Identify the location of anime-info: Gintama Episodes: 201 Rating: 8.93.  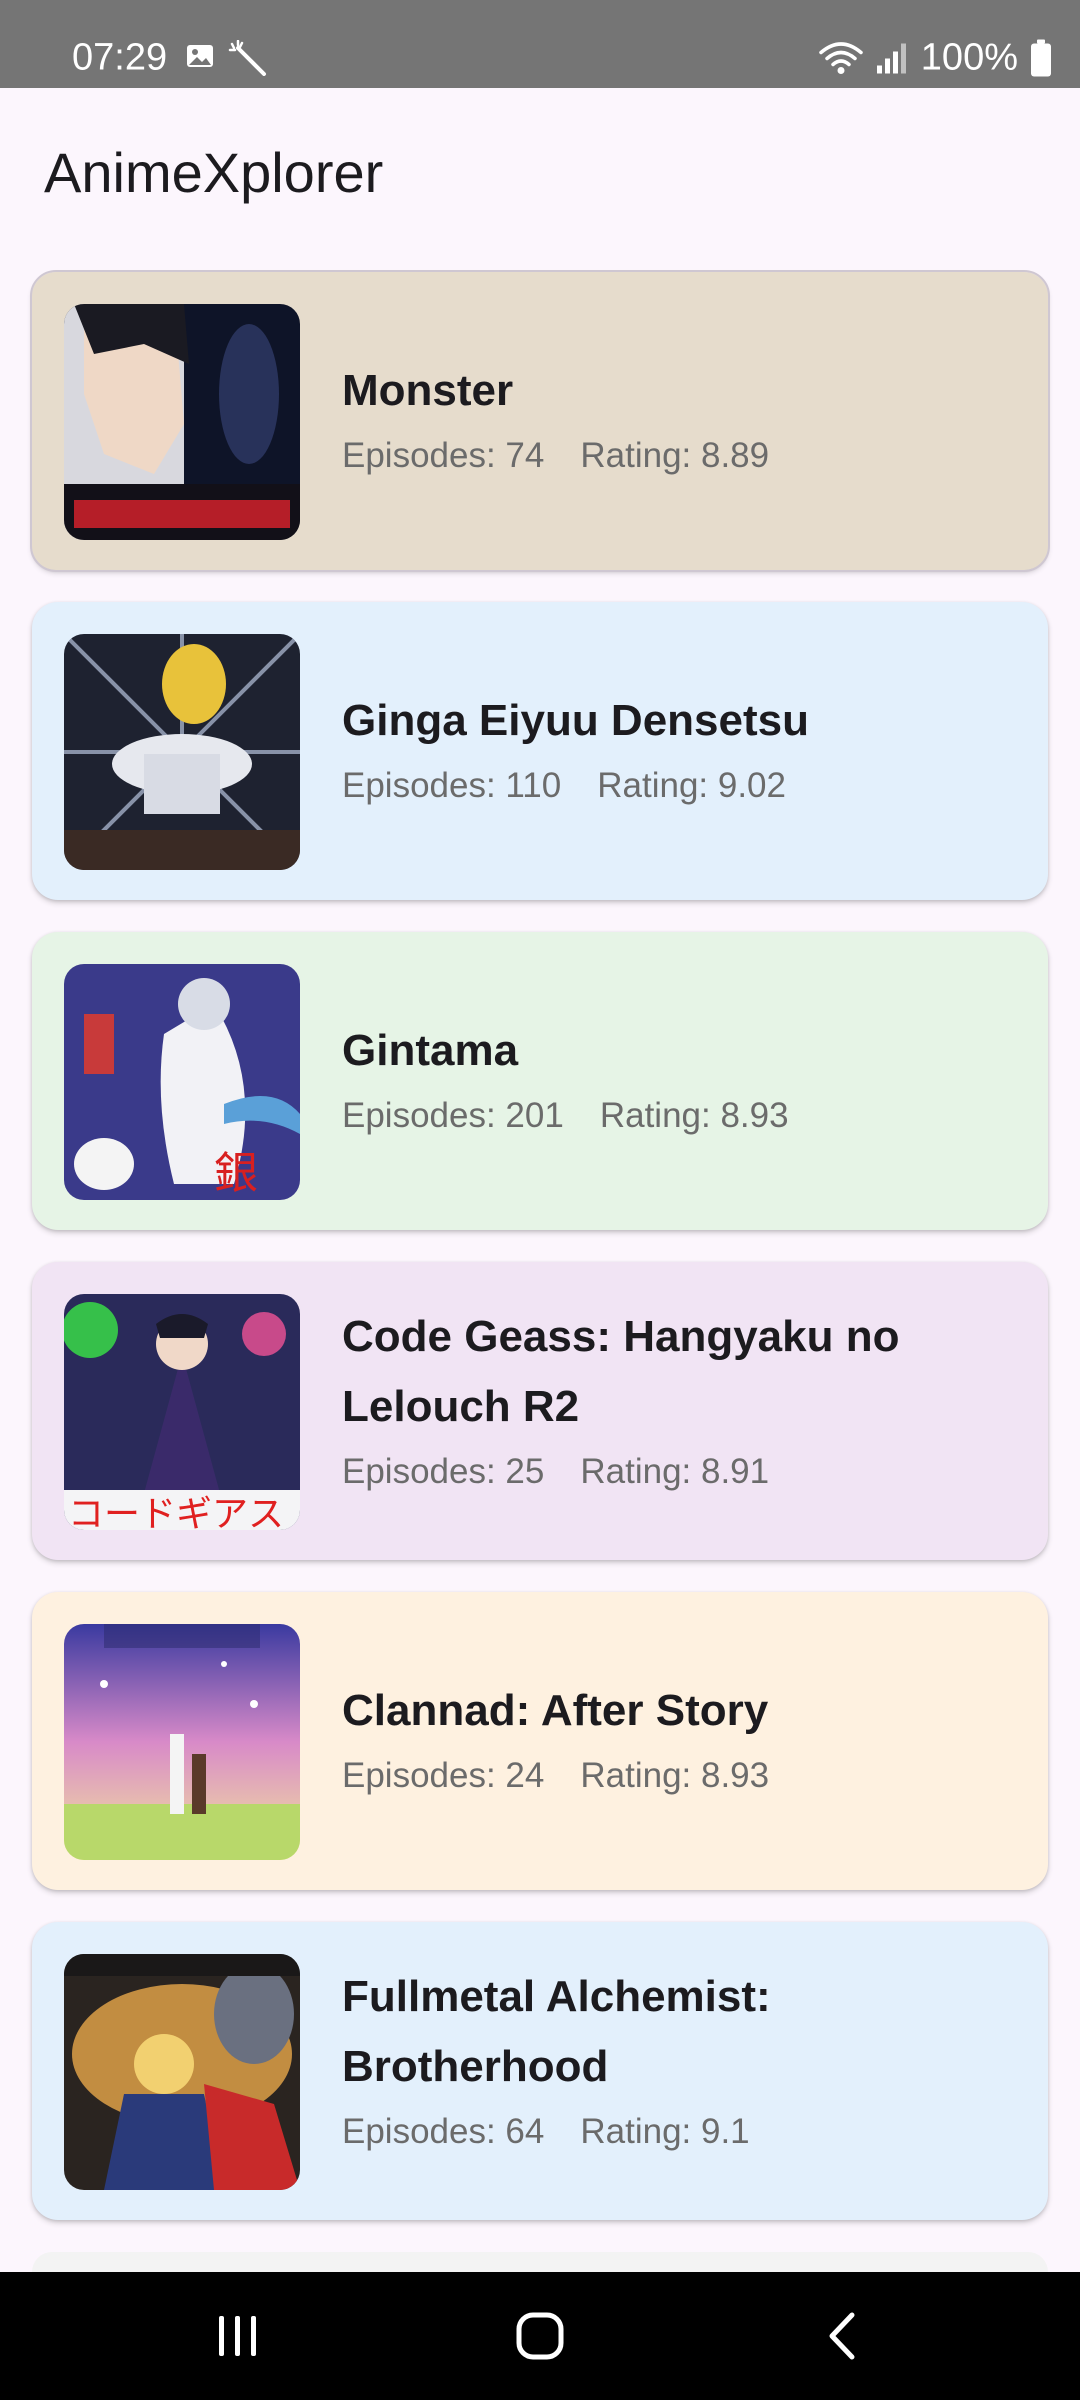
(675, 1076).